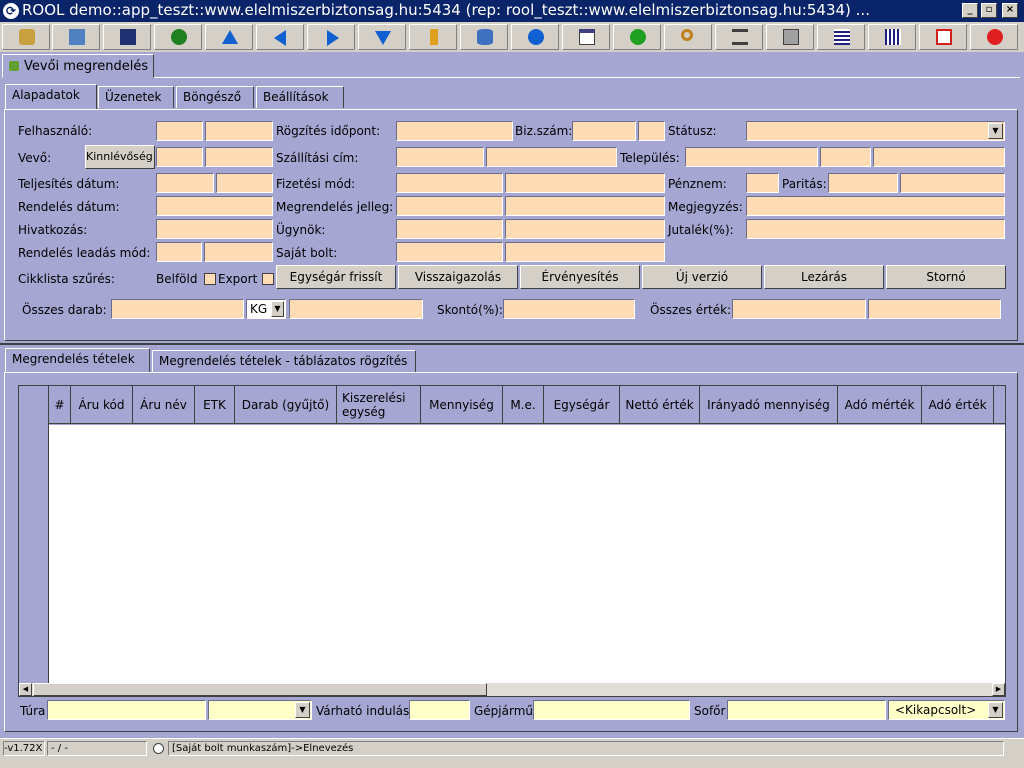 The image size is (1024, 768). What do you see at coordinates (535, 37) in the screenshot?
I see `info-button` at bounding box center [535, 37].